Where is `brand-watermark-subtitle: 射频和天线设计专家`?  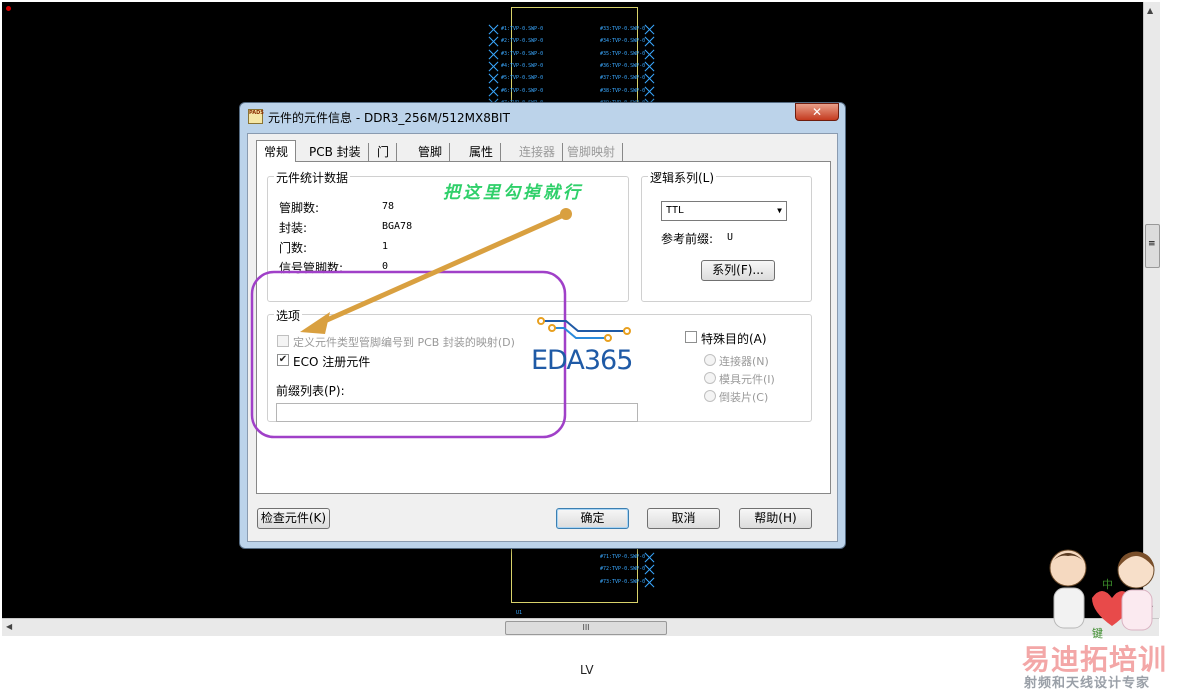 brand-watermark-subtitle: 射频和天线设计专家 is located at coordinates (1087, 683).